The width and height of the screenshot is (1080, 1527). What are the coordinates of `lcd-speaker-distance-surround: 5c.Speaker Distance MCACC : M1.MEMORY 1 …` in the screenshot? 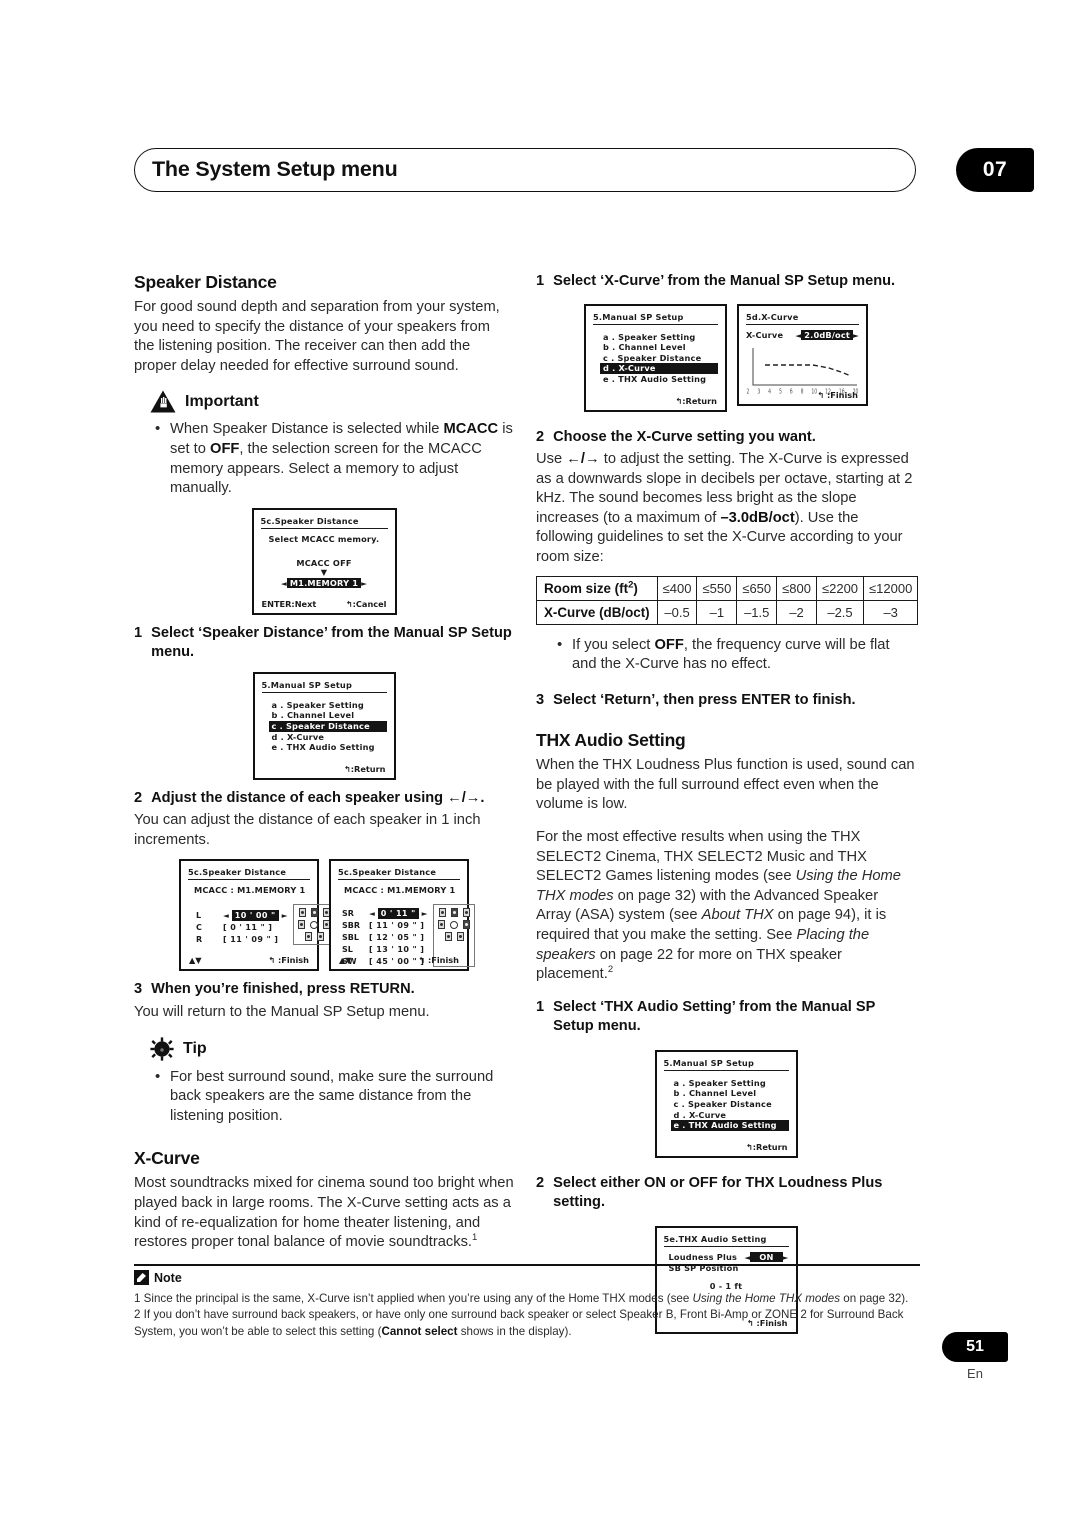 It's located at (402, 915).